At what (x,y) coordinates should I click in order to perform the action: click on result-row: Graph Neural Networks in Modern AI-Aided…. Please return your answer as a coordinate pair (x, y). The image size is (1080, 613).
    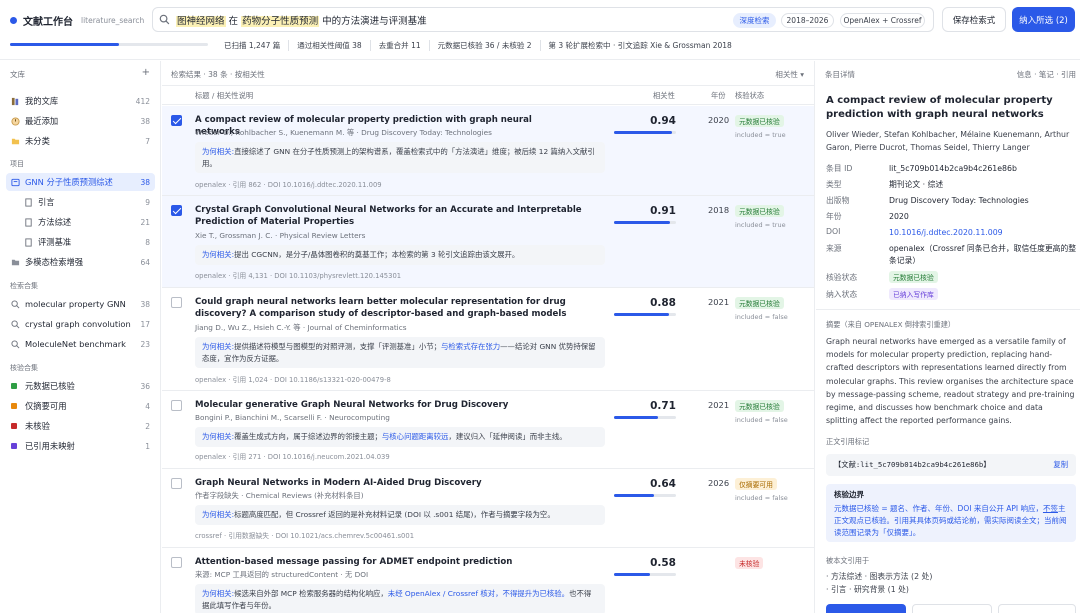
    Looking at the image, I should click on (488, 508).